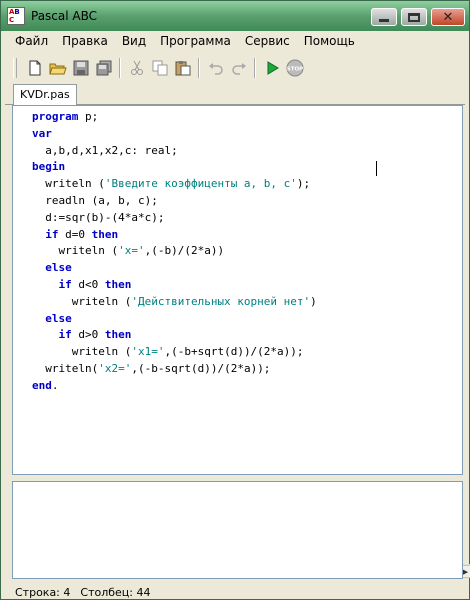 This screenshot has height=600, width=470. Describe the element at coordinates (235, 16) in the screenshot. I see `title-bar: AB C Pascal ABC ✕` at that location.